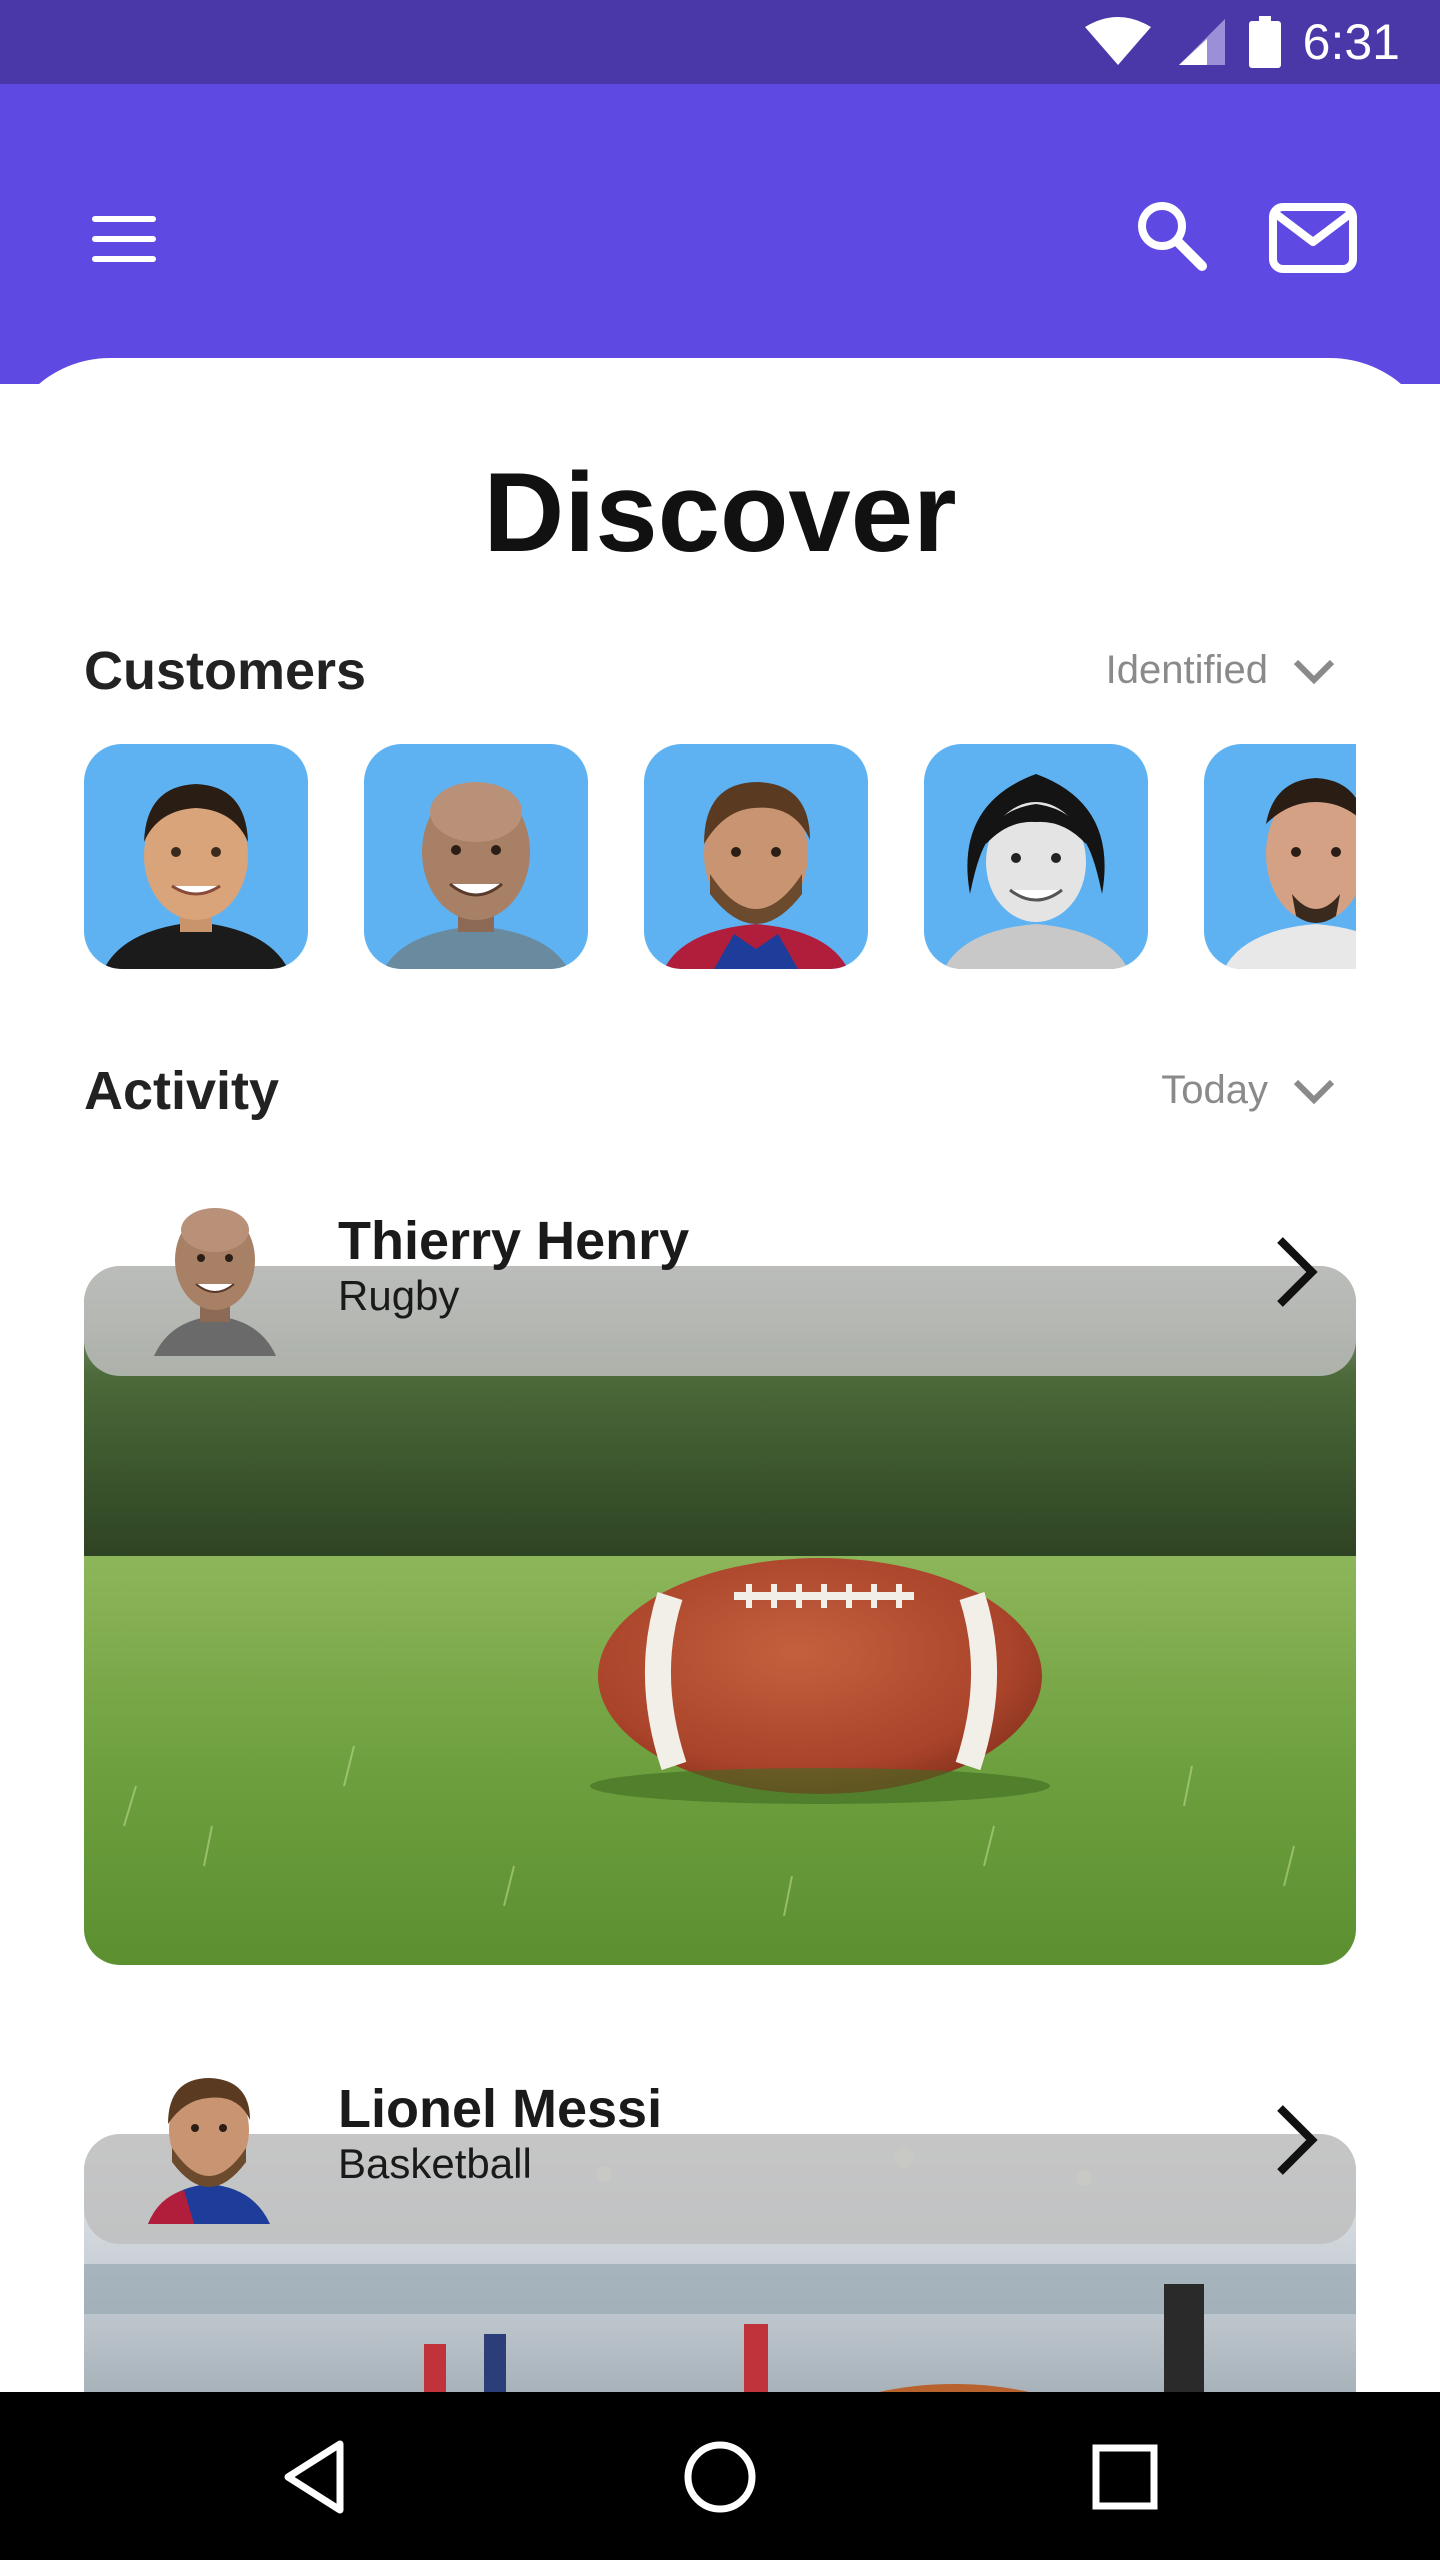 The height and width of the screenshot is (2560, 1440). I want to click on app-bar, so click(720, 234).